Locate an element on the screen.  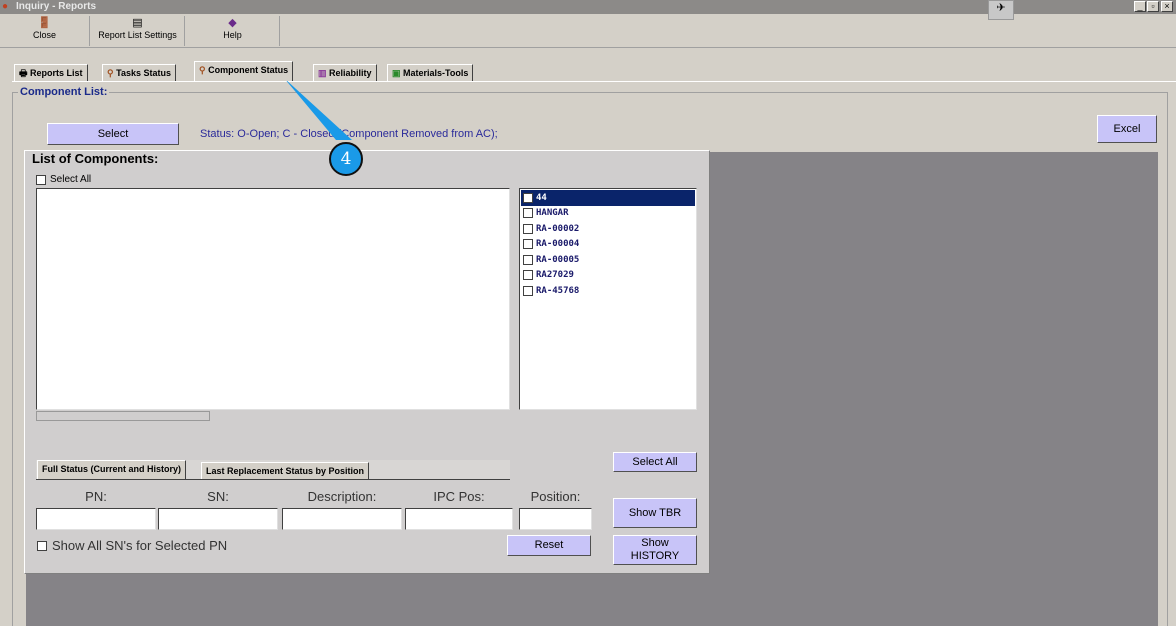
select-all-checkbox: Select All is located at coordinates (63, 179).